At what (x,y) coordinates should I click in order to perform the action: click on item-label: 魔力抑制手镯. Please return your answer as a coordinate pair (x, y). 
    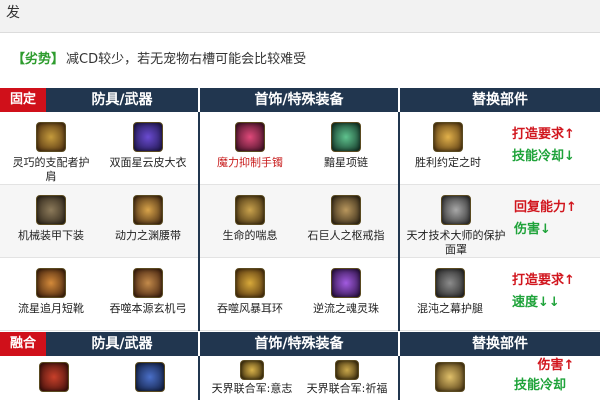
    Looking at the image, I should click on (250, 162).